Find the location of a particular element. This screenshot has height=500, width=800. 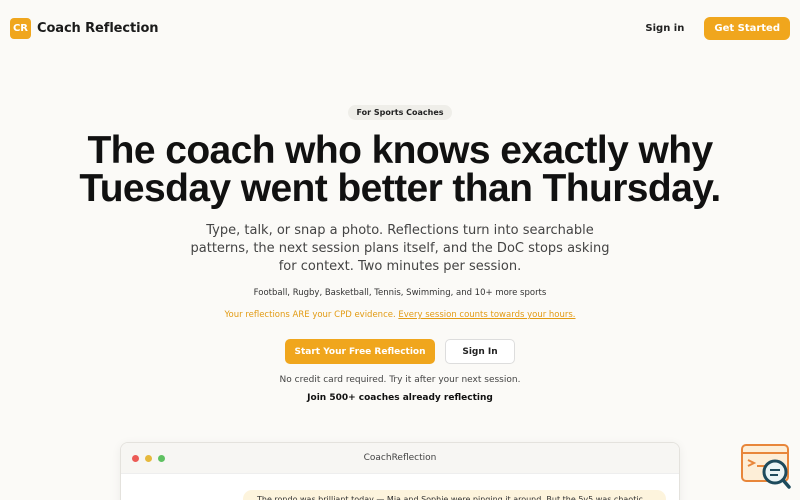

audience-badge: For Sports Coaches is located at coordinates (400, 112).